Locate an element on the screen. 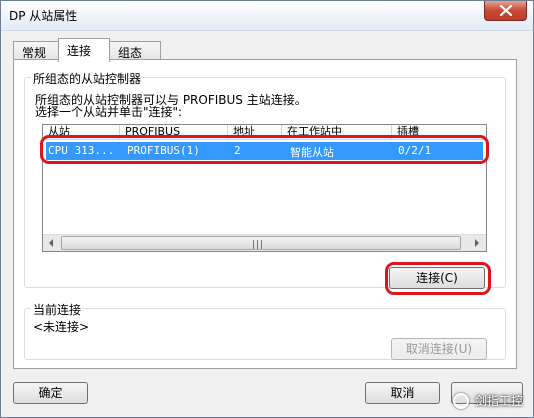  close-button is located at coordinates (505, 11).